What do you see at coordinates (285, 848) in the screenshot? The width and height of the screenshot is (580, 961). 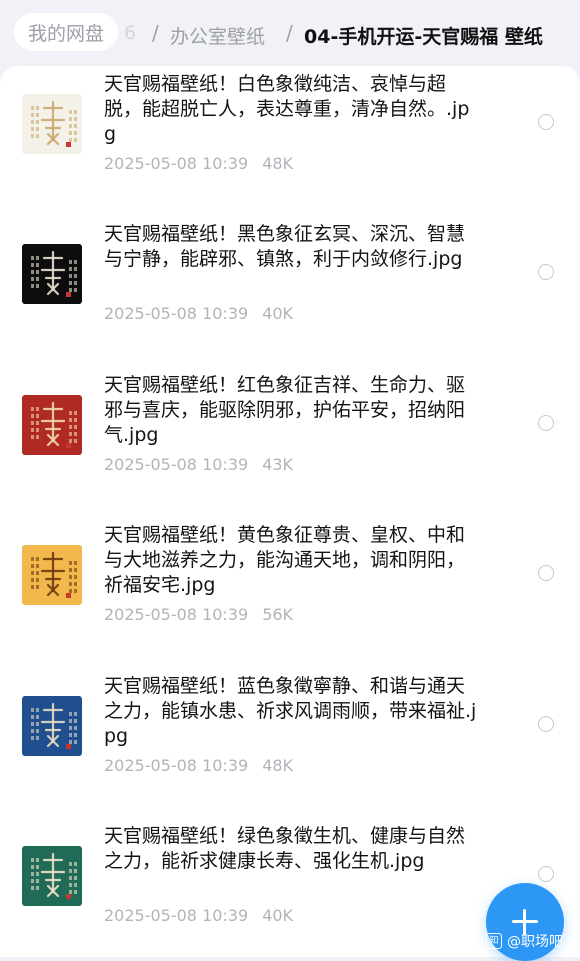 I see `file-name: 天官赐福壁纸！绿色象徵生机、健康与自然之力，能祈求健康长寿、强化生机.jpg` at bounding box center [285, 848].